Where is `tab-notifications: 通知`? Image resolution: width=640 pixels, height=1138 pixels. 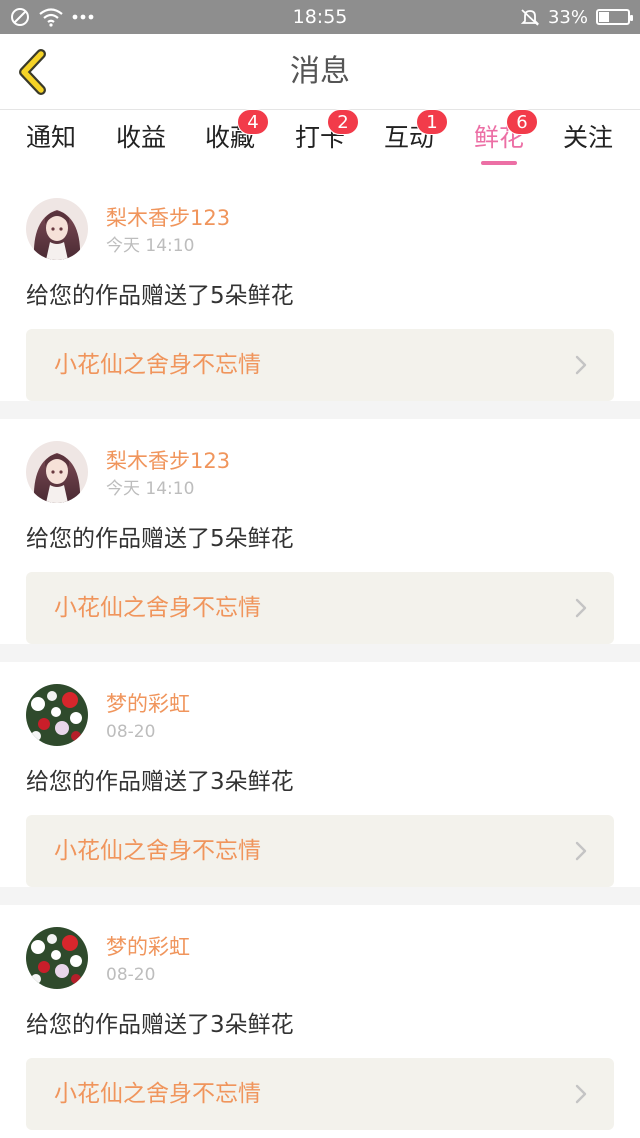
tab-notifications: 通知 is located at coordinates (51, 143).